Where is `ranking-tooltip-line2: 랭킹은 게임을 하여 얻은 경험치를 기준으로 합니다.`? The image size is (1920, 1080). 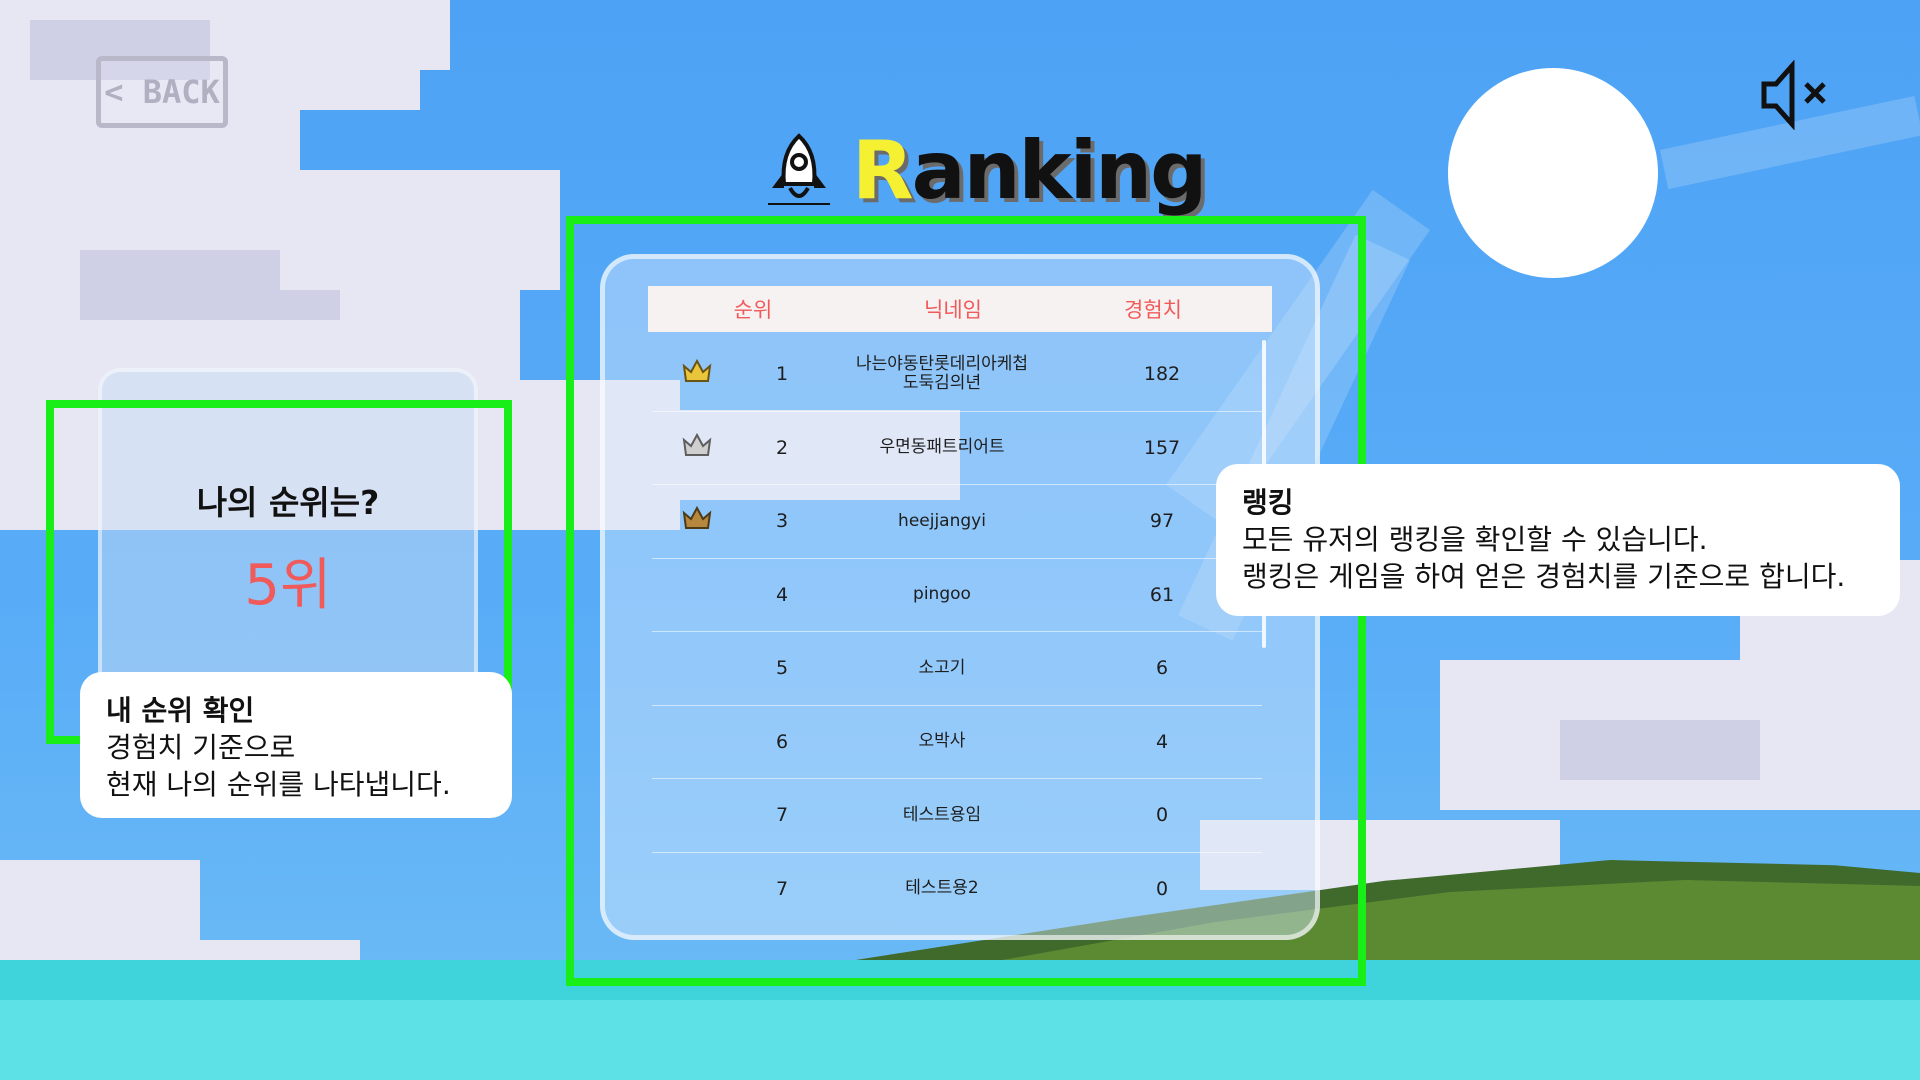 ranking-tooltip-line2: 랭킹은 게임을 하여 얻은 경험치를 기준으로 합니다. is located at coordinates (1544, 576).